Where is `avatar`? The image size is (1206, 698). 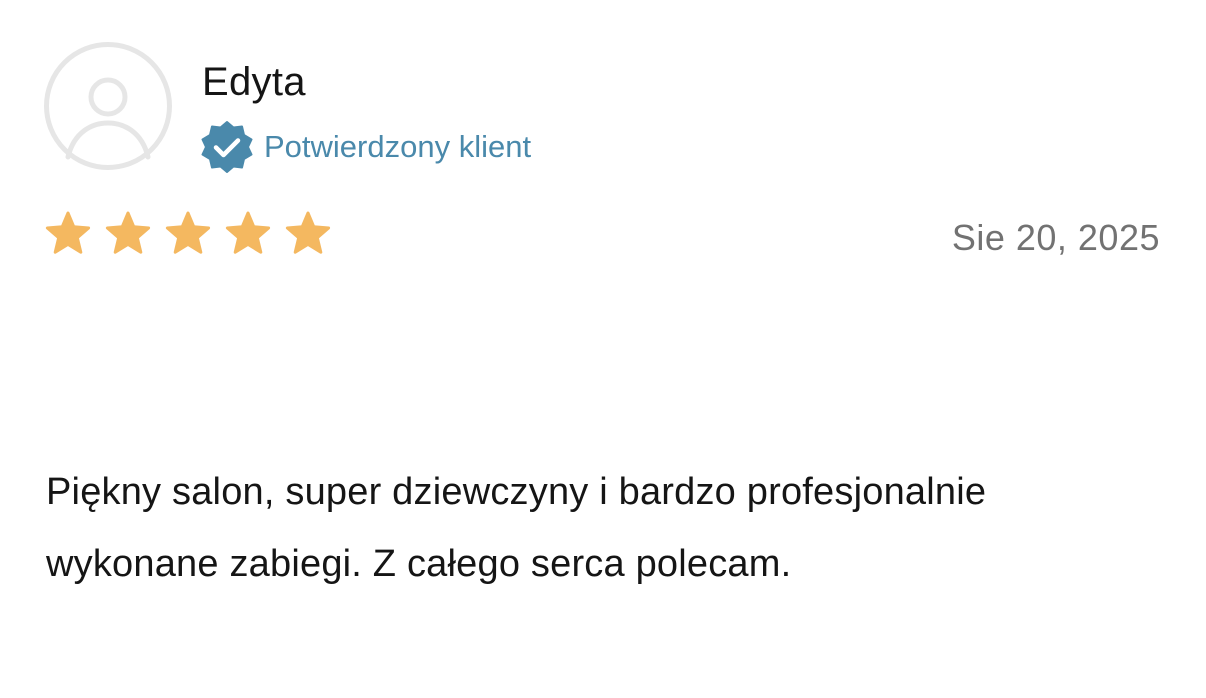 avatar is located at coordinates (108, 106).